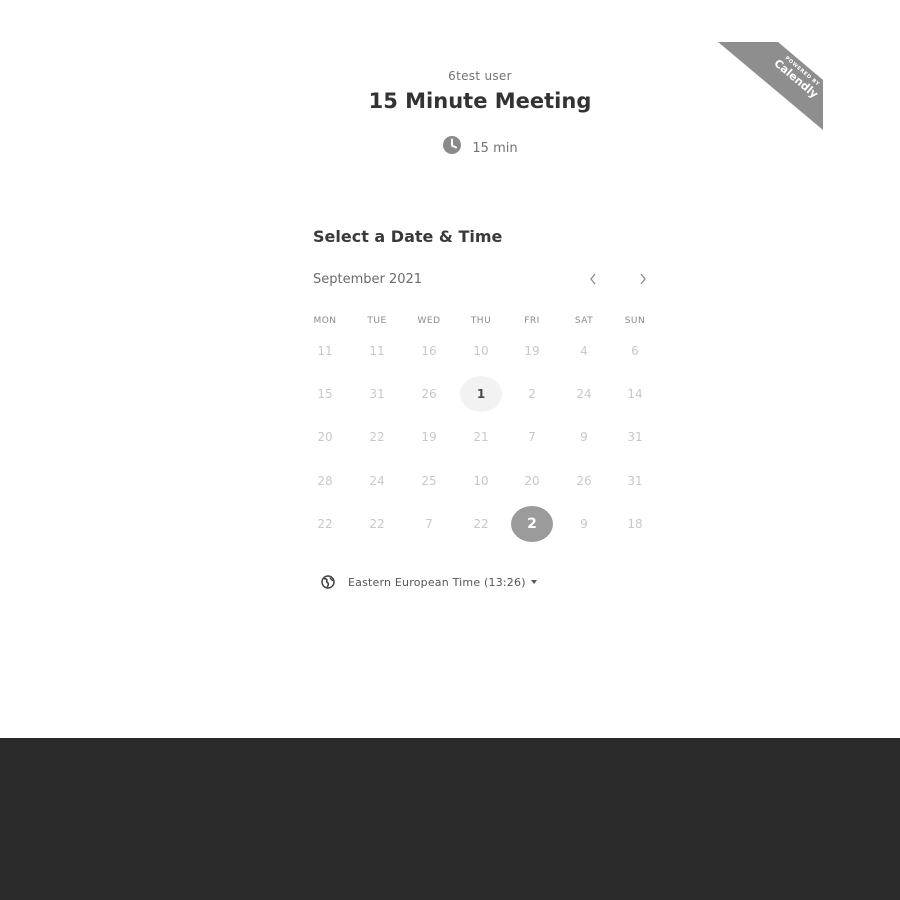  Describe the element at coordinates (325, 481) in the screenshot. I see `calendar-day: 28` at that location.